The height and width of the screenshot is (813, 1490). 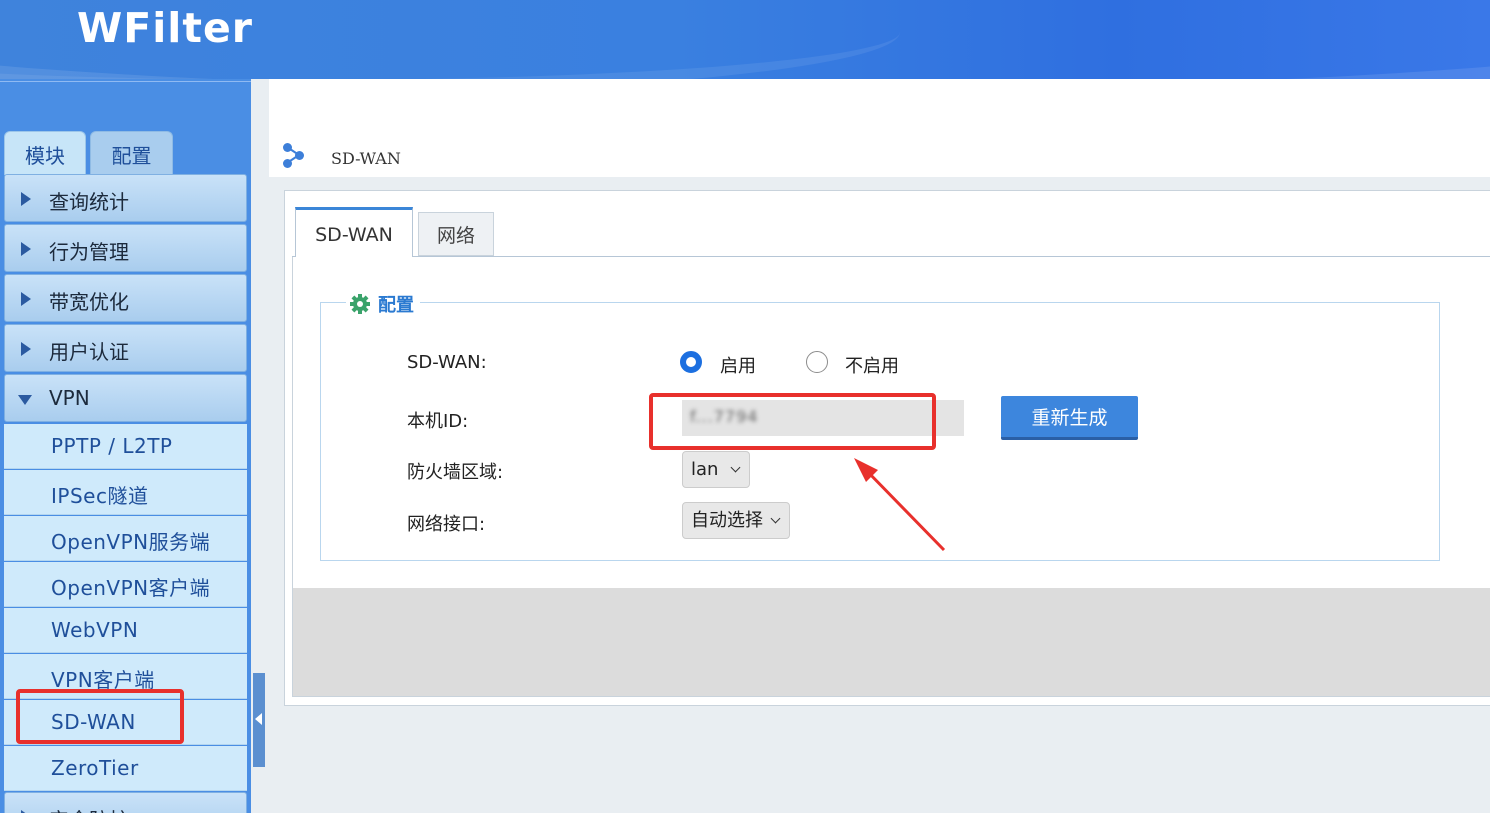 What do you see at coordinates (131, 153) in the screenshot?
I see `tab-config: 配置` at bounding box center [131, 153].